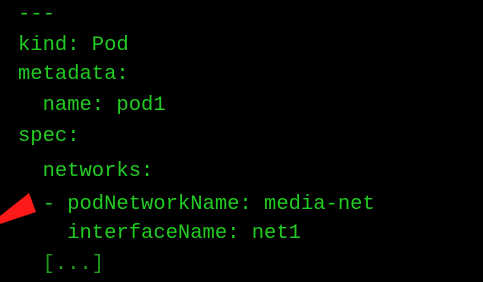 This screenshot has width=483, height=282. Describe the element at coordinates (61, 264) in the screenshot. I see `yaml-ellipsis-line: [...]` at that location.